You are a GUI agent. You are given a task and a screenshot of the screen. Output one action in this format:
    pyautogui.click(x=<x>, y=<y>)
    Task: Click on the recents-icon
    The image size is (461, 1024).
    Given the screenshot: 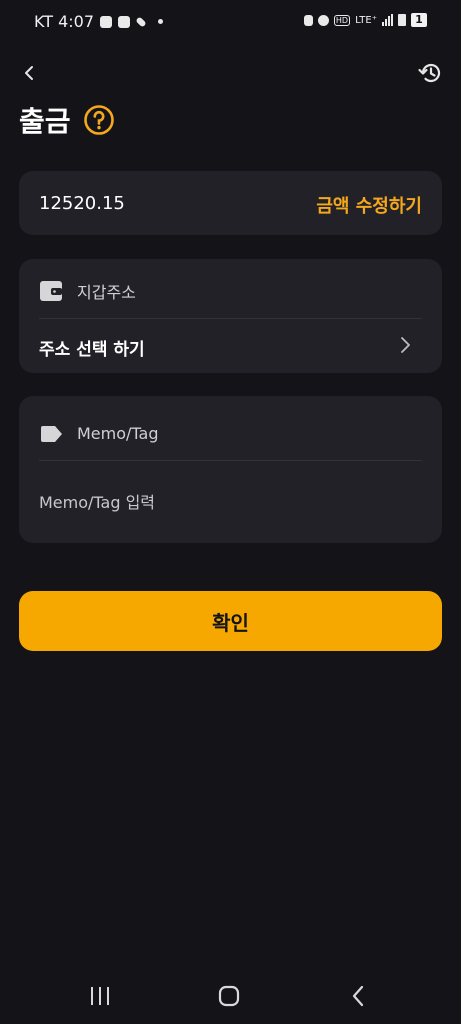 What is the action you would take?
    pyautogui.click(x=100, y=996)
    